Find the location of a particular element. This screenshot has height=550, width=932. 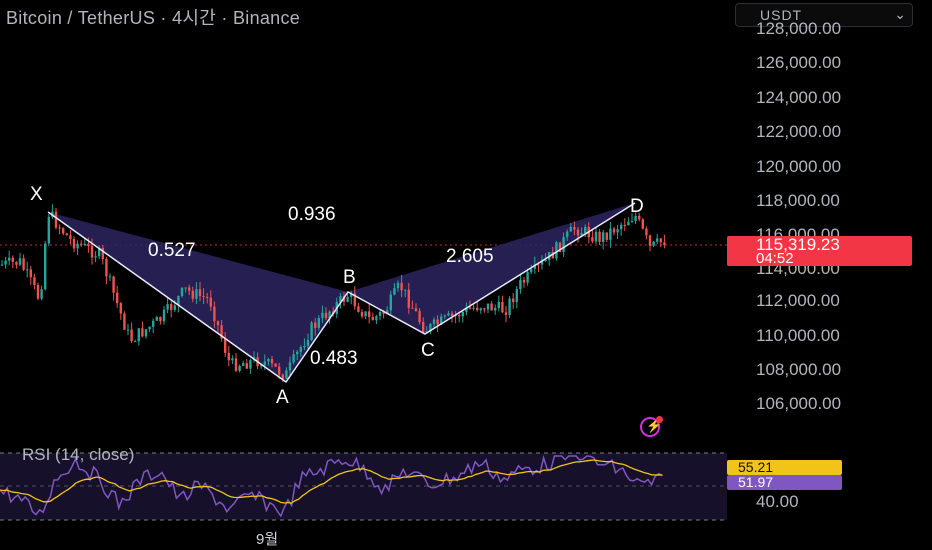

price-tick: 110,000.00 is located at coordinates (798, 335).